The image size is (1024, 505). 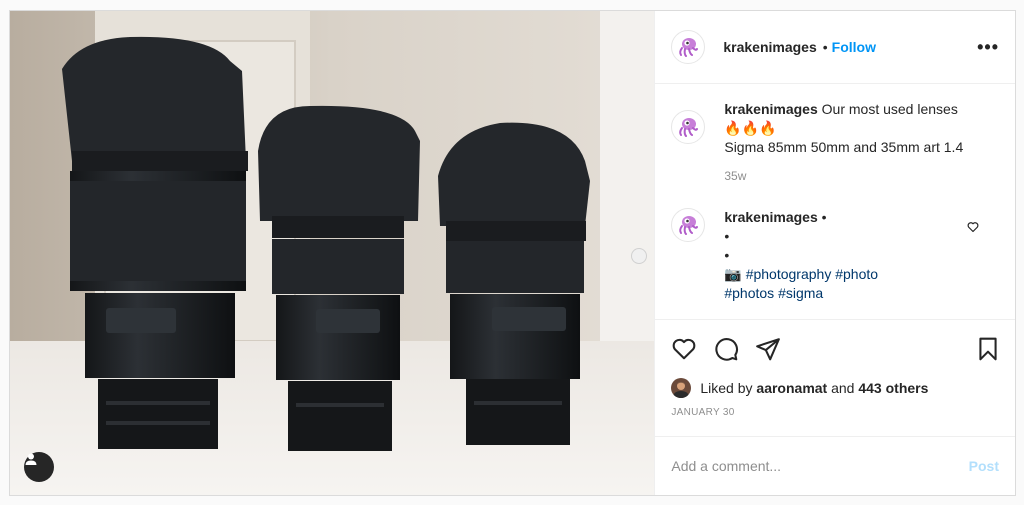 I want to click on user-tag-icon, so click(x=39, y=467).